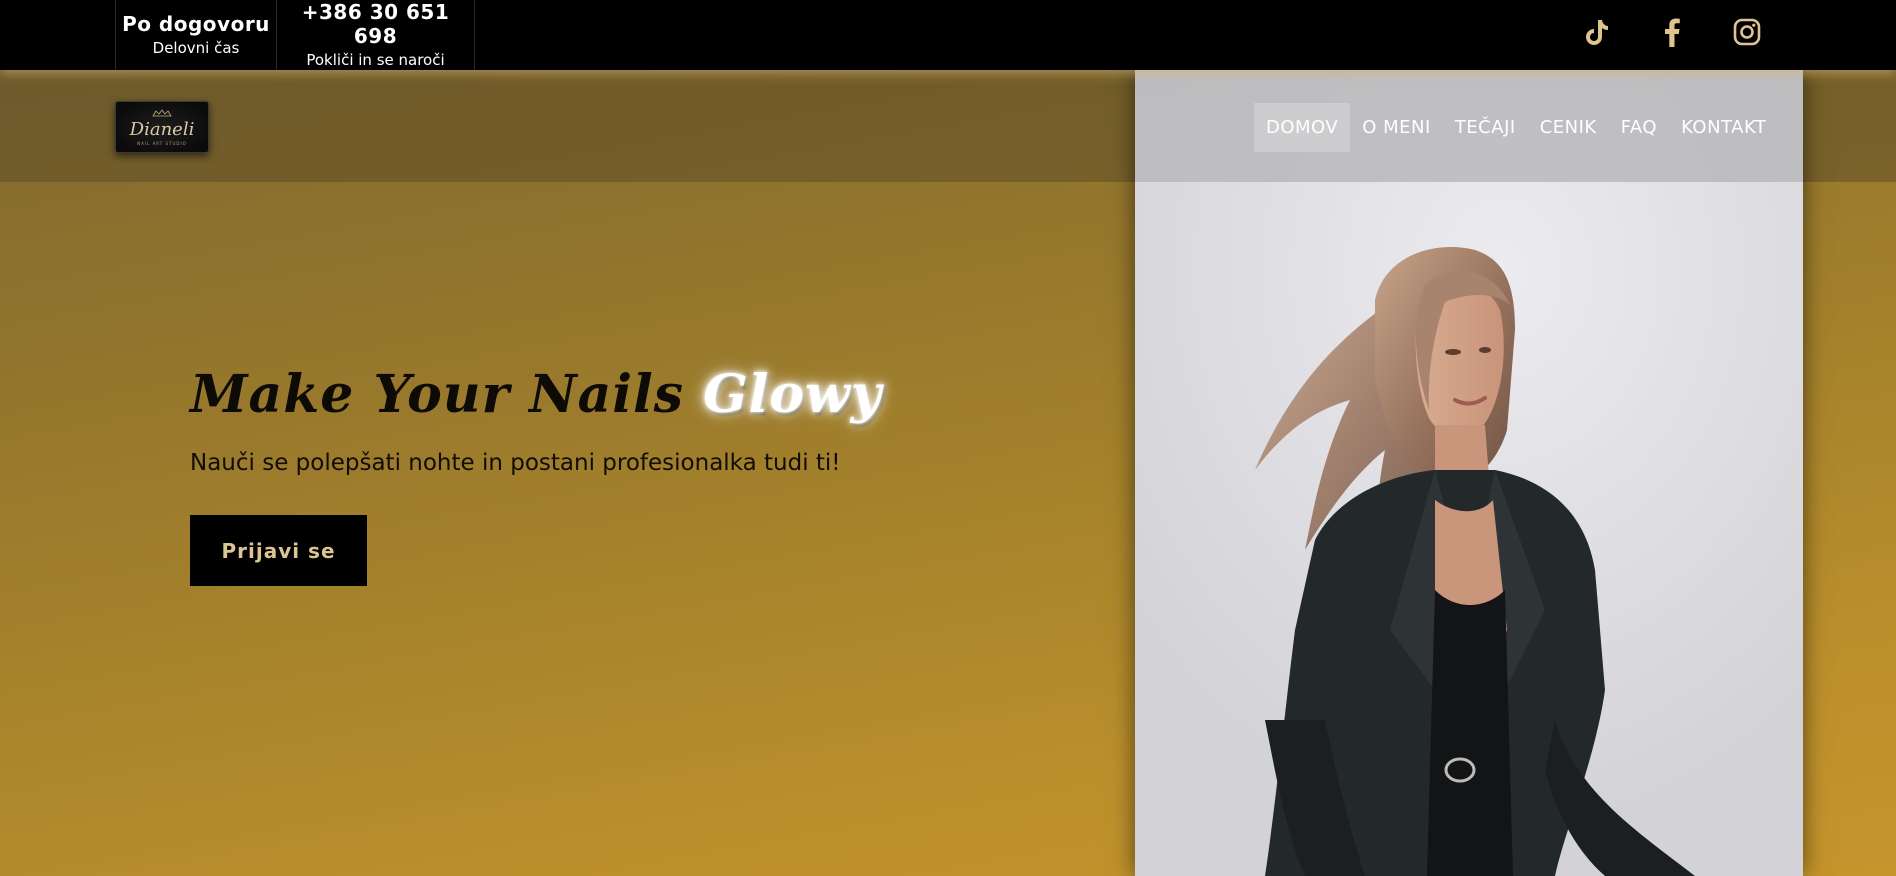 The image size is (1896, 876). I want to click on hero-title: Make Your Nails Glowy, so click(540, 404).